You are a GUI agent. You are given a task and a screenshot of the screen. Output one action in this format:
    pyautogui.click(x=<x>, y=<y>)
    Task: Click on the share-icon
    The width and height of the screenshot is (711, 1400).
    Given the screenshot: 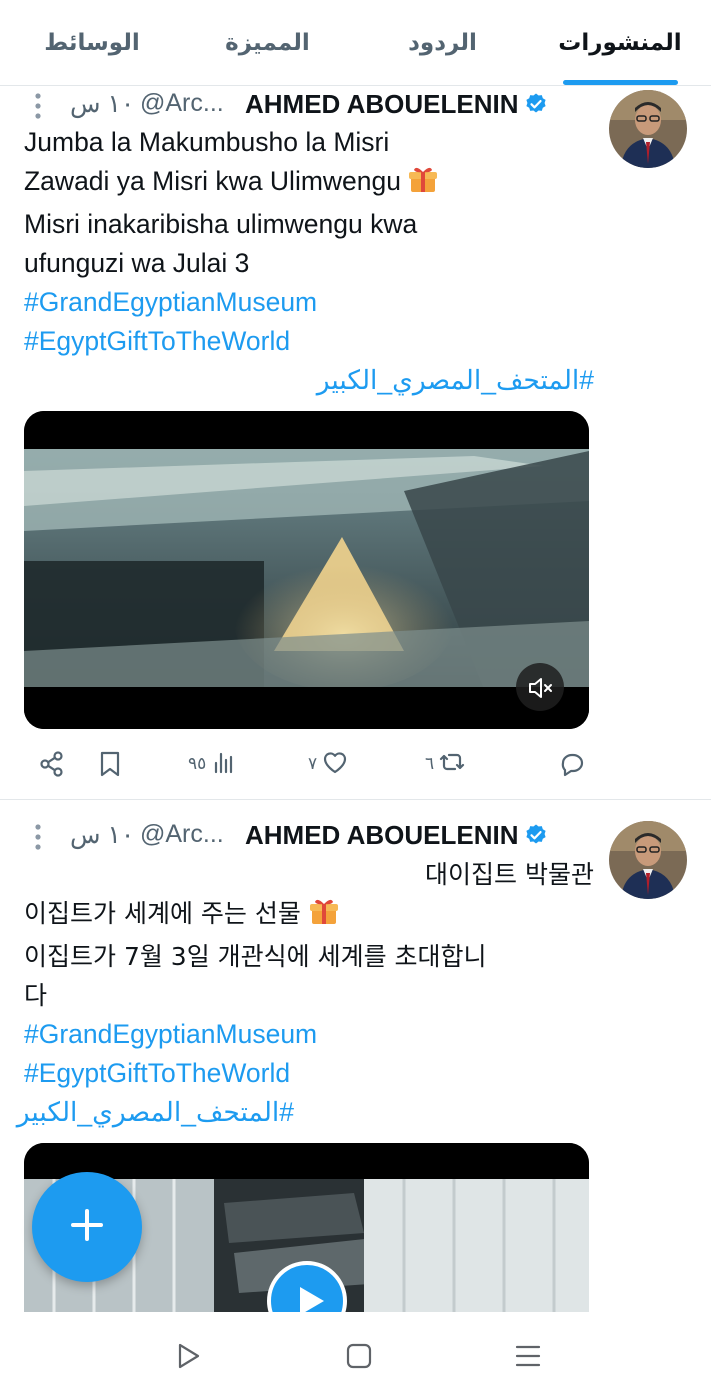 What is the action you would take?
    pyautogui.click(x=52, y=764)
    